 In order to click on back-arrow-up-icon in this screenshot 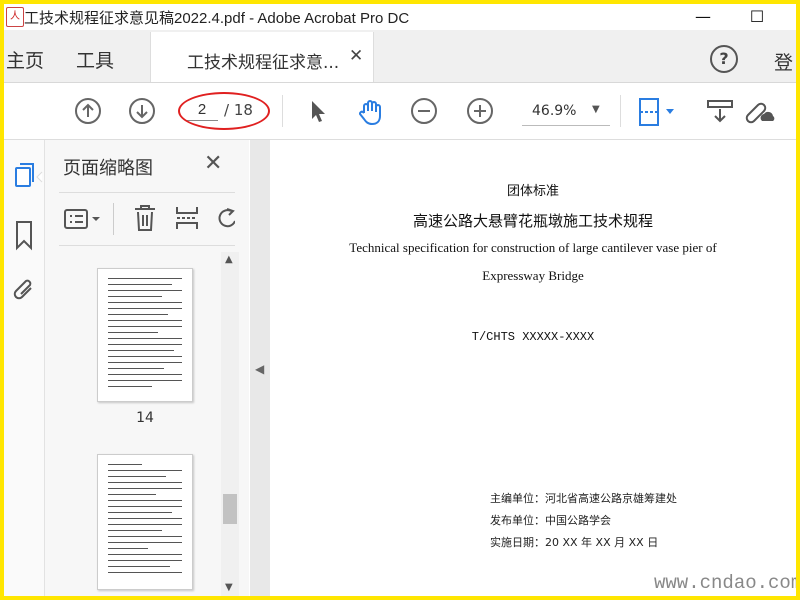, I will do `click(88, 111)`.